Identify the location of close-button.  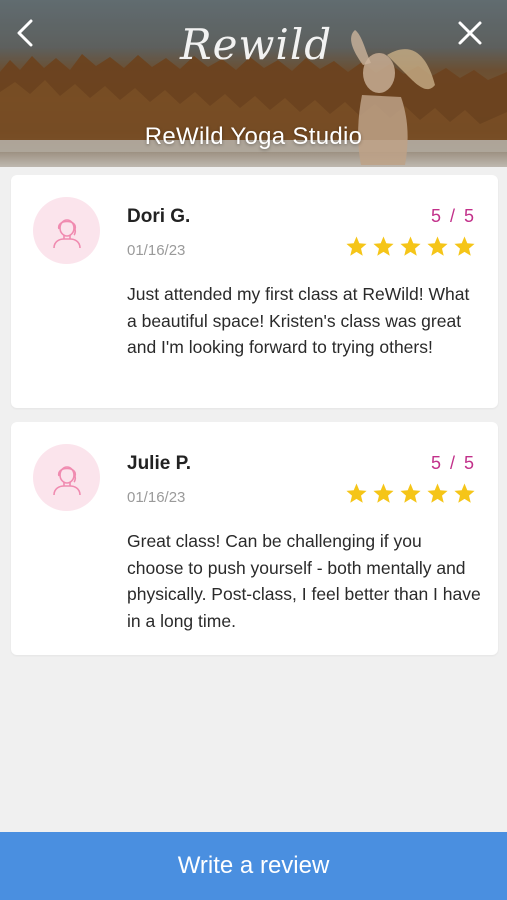
(470, 33).